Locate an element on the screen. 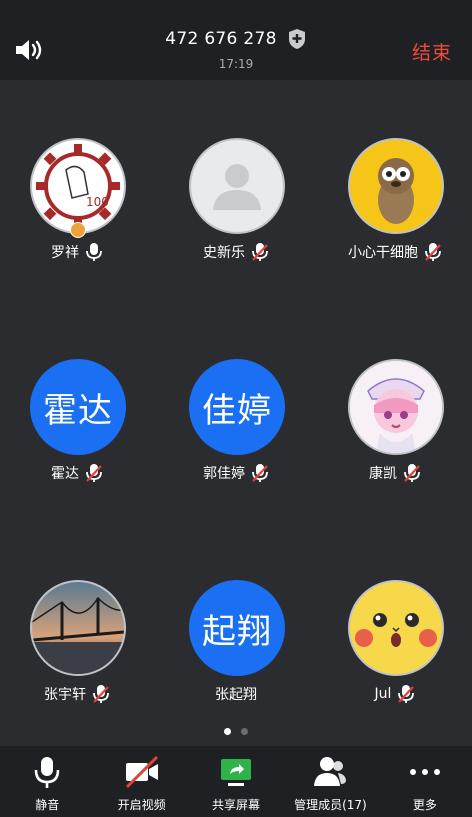 The image size is (472, 817). logo-avatar-image: 100 is located at coordinates (78, 186).